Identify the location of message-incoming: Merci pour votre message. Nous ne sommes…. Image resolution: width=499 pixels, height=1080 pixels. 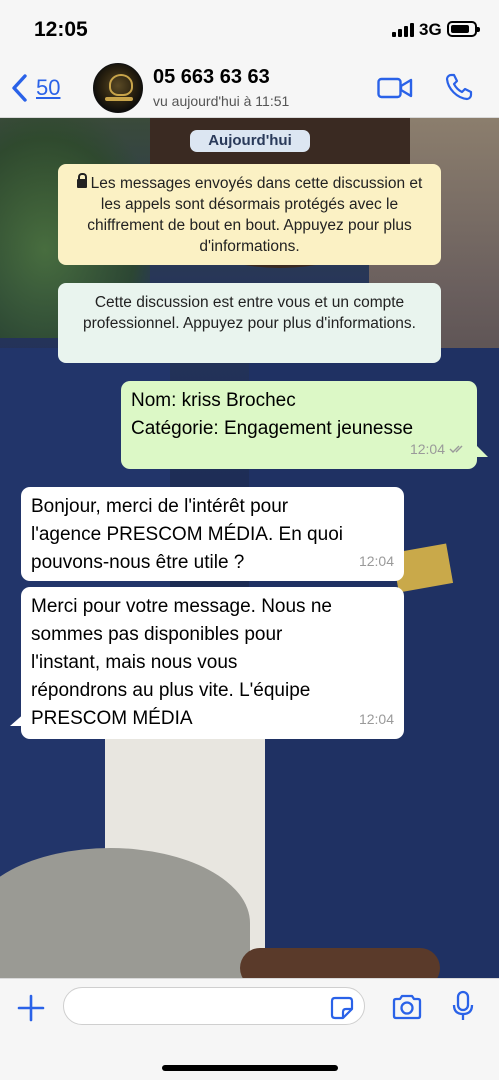
(212, 663).